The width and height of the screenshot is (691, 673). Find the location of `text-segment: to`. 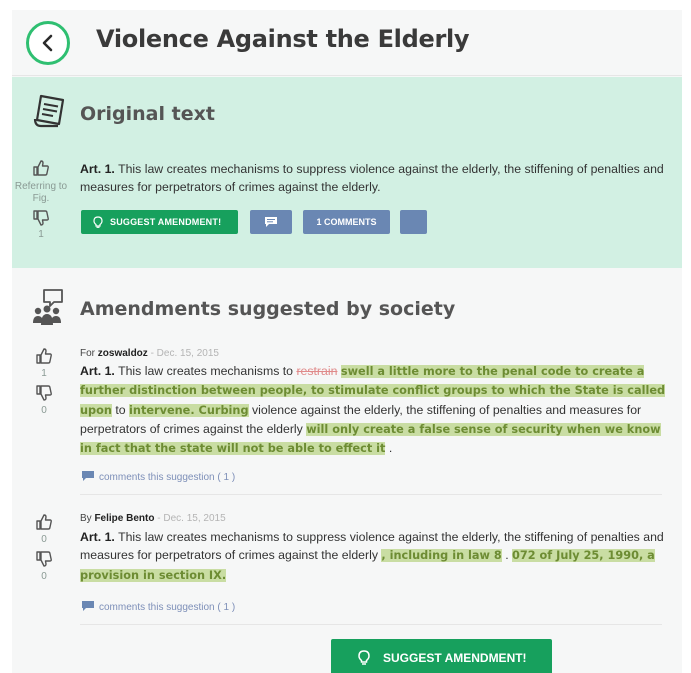

text-segment: to is located at coordinates (120, 409).